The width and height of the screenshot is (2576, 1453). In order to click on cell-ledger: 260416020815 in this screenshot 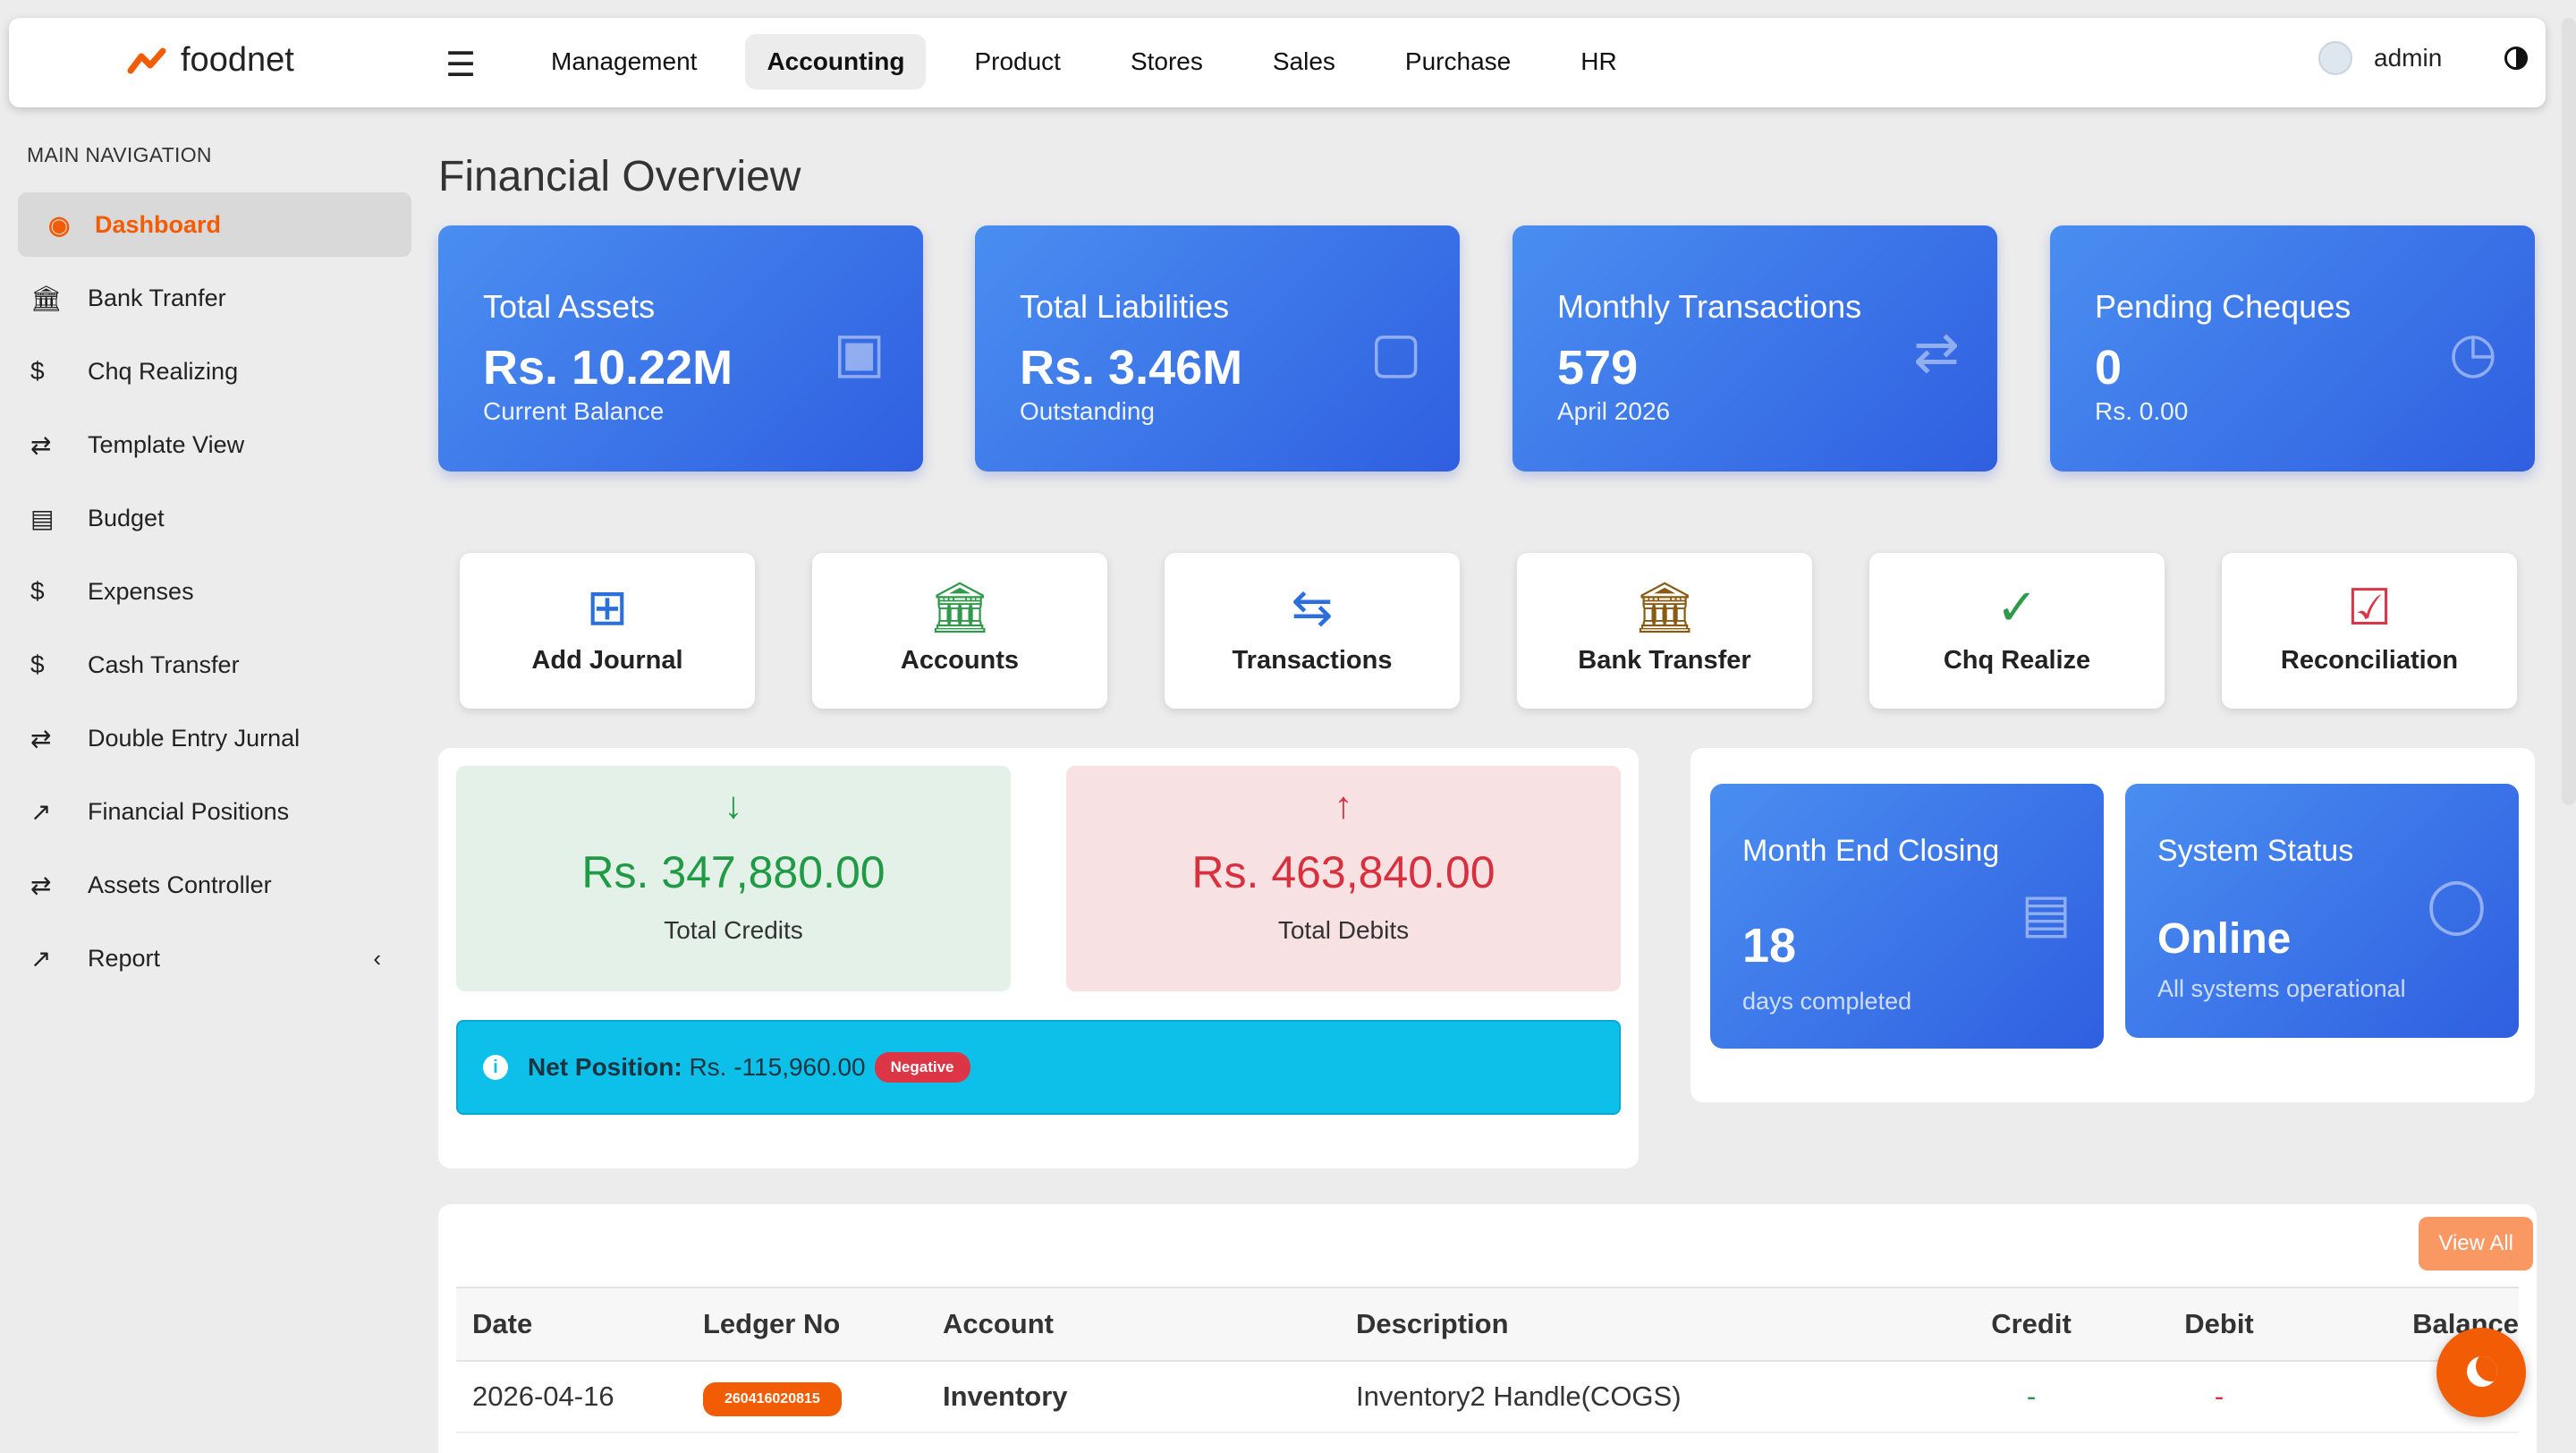, I will do `click(823, 1397)`.